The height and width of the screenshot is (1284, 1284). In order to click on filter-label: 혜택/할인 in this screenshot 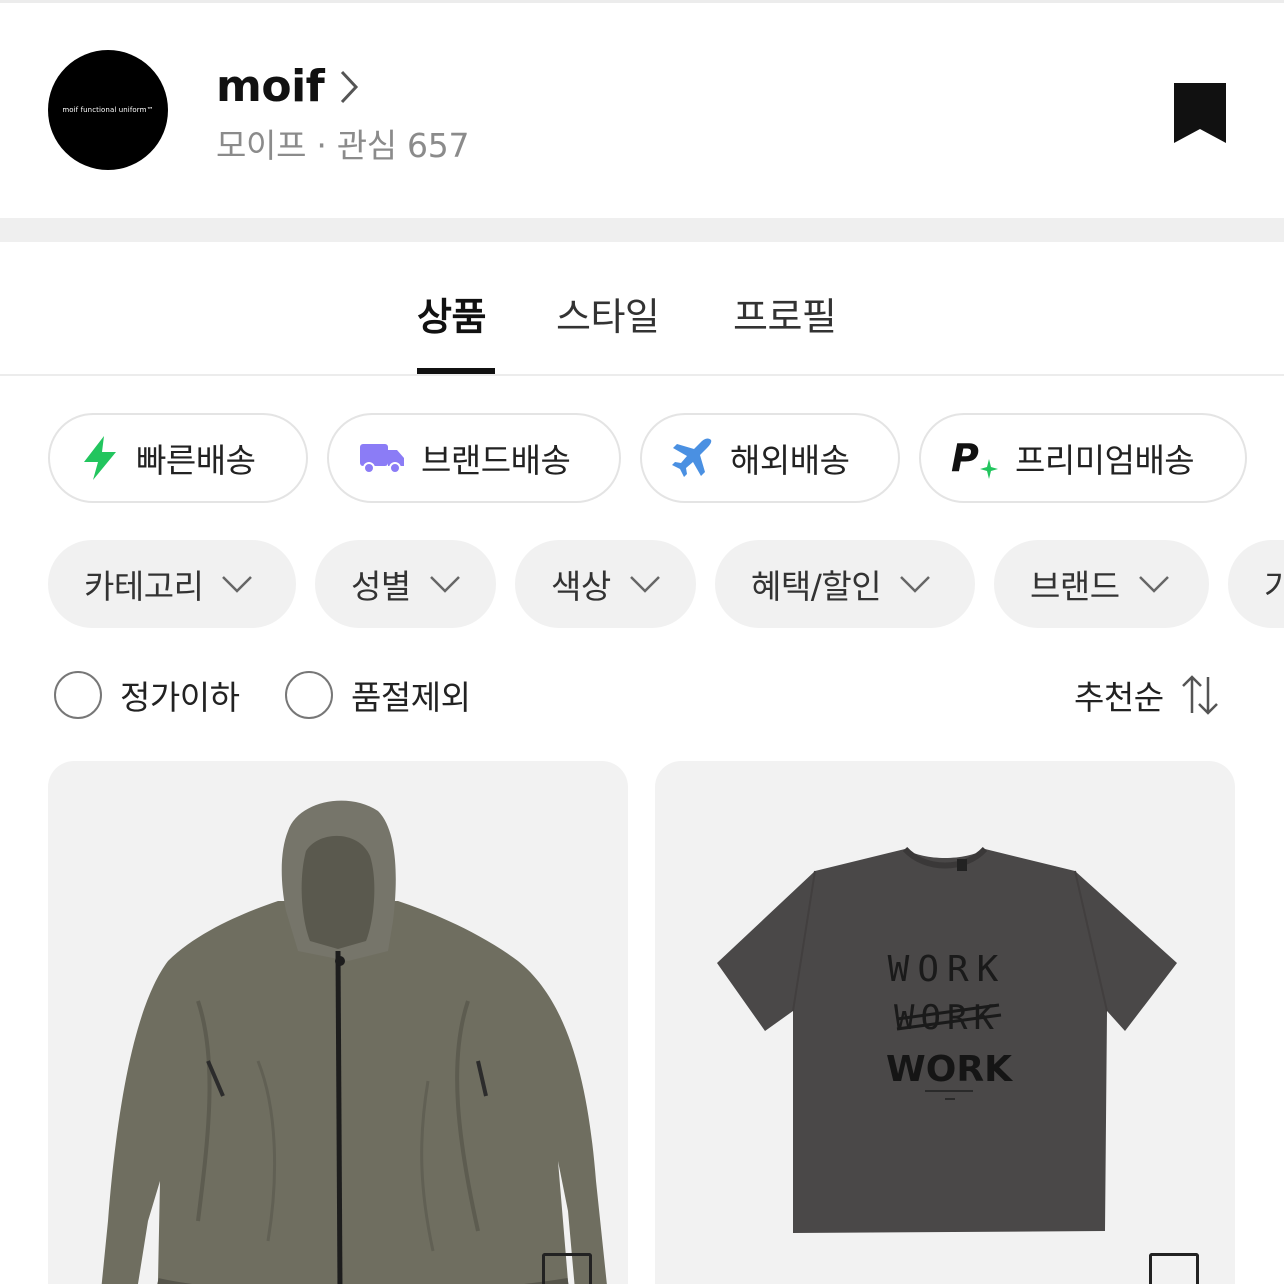, I will do `click(816, 586)`.